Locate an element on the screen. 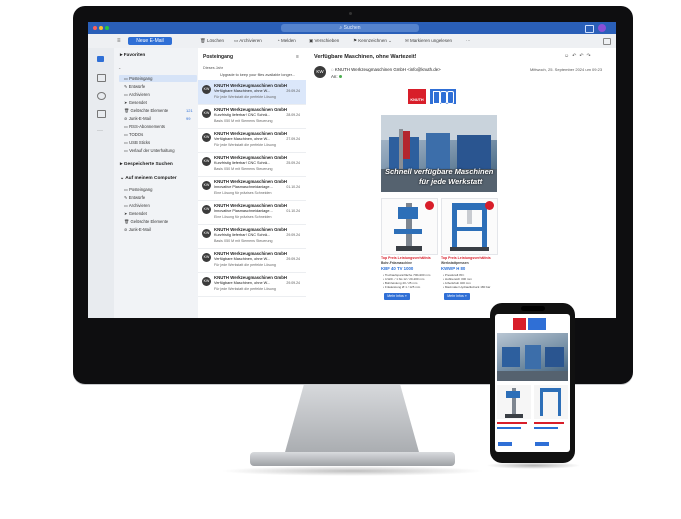 The height and width of the screenshot is (519, 681). local-folder-archive: ▭ Archivieren is located at coordinates (137, 205).